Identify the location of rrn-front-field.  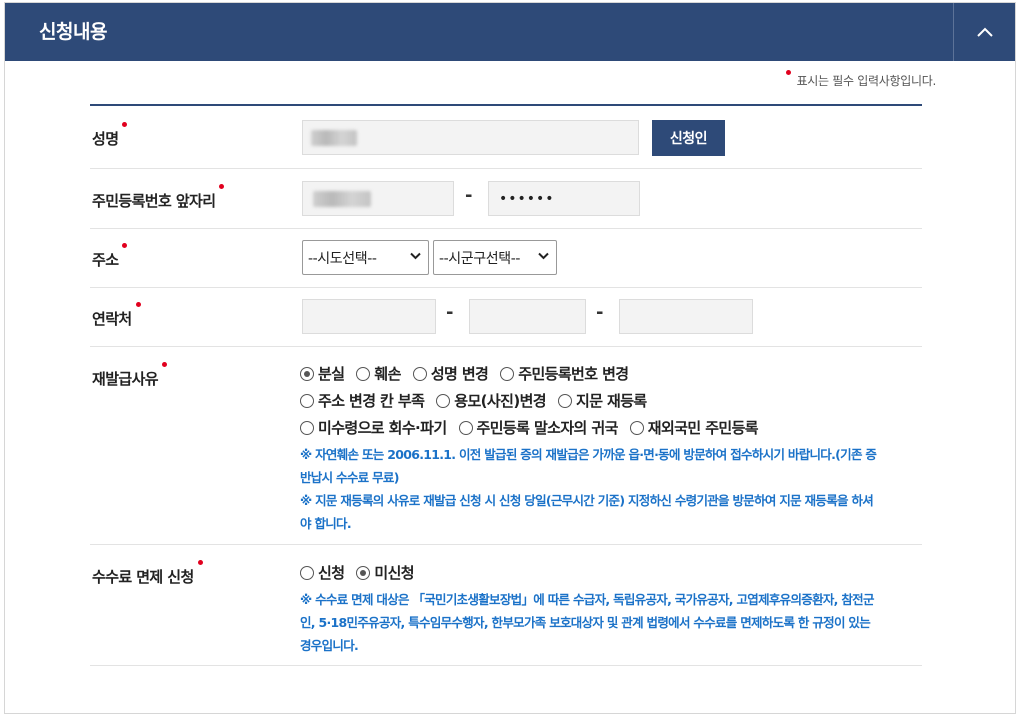
(378, 198).